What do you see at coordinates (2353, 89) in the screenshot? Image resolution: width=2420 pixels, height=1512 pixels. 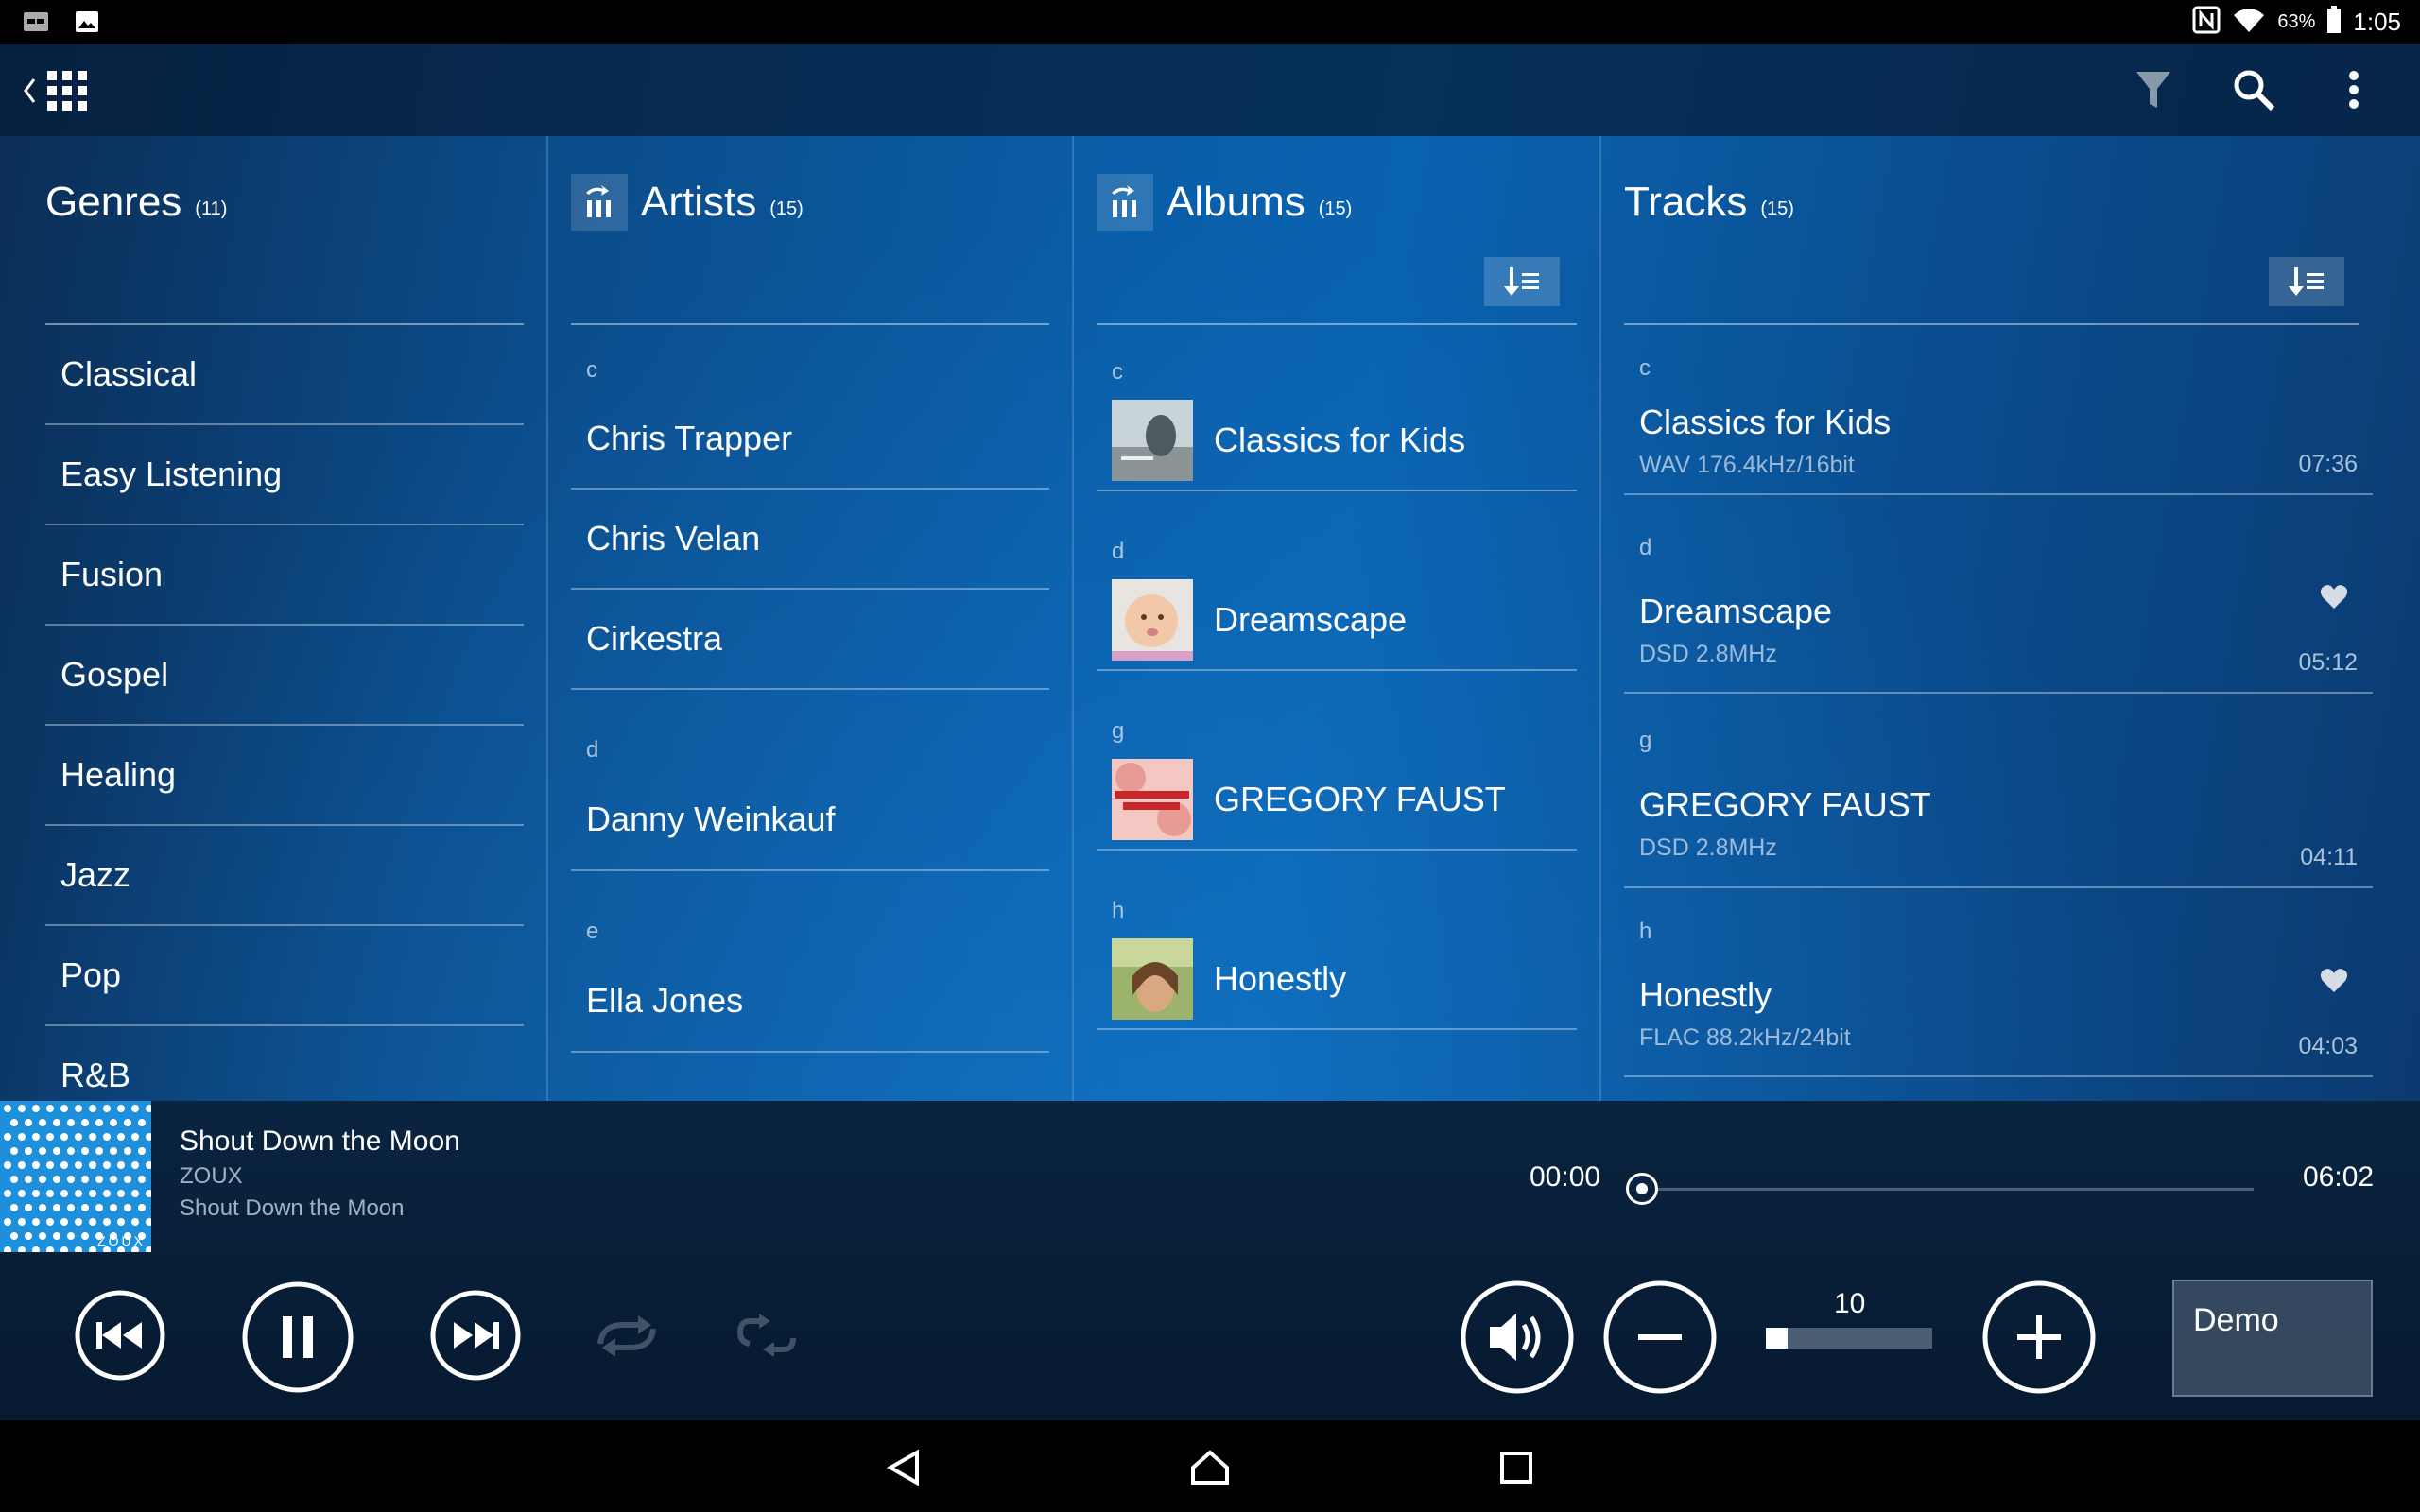 I see `more-options-button` at bounding box center [2353, 89].